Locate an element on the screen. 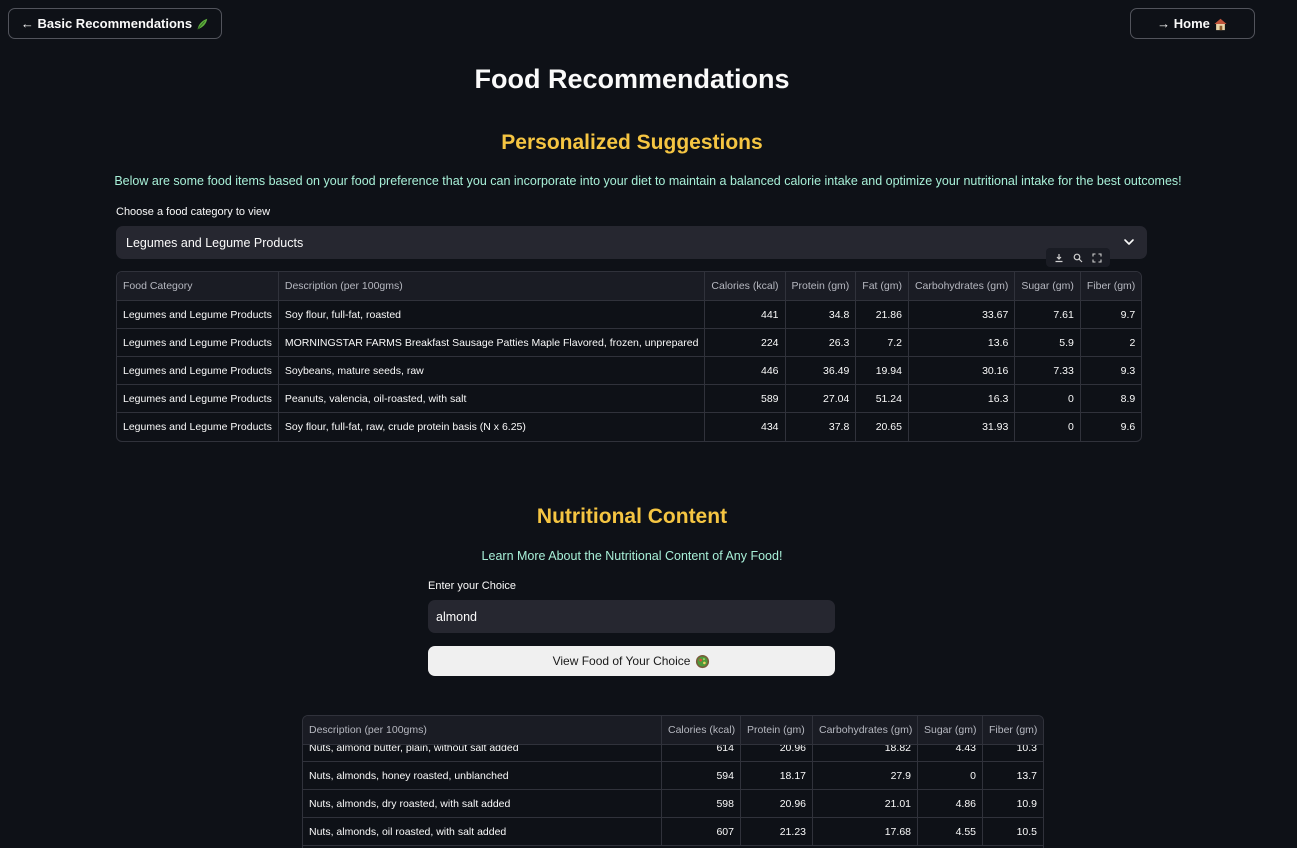 This screenshot has width=1297, height=848. food-category-select: Legumes and Legume Products is located at coordinates (631, 242).